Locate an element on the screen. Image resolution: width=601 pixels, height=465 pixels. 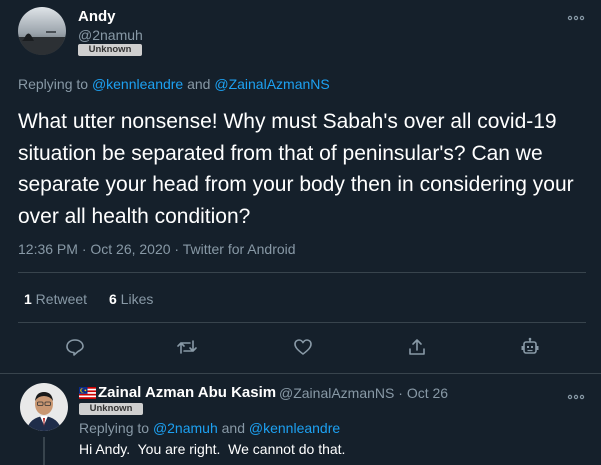
reply-replying-to-line: Replying to @2namuh and @kennleandre is located at coordinates (209, 428).